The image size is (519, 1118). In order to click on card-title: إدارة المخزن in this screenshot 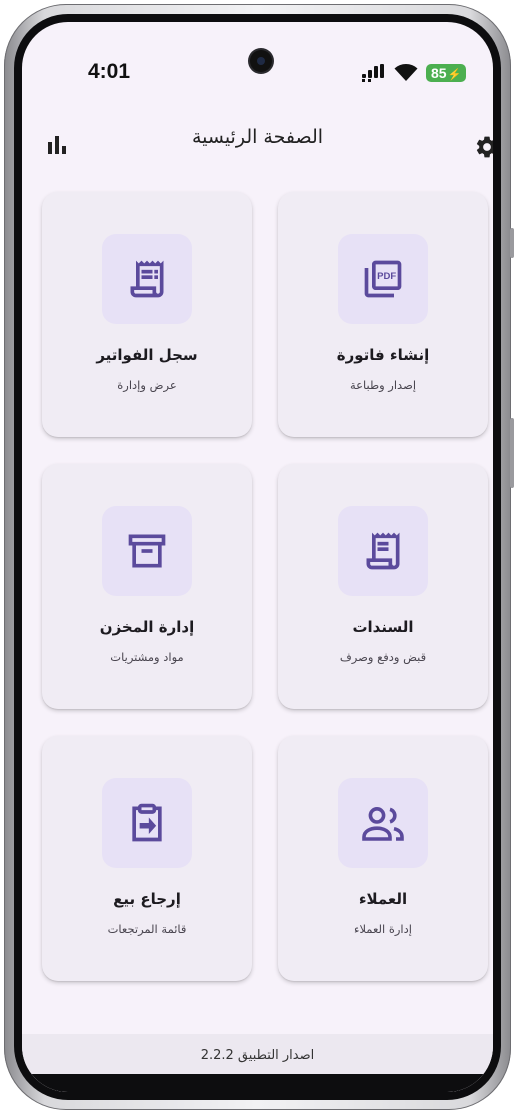, I will do `click(147, 627)`.